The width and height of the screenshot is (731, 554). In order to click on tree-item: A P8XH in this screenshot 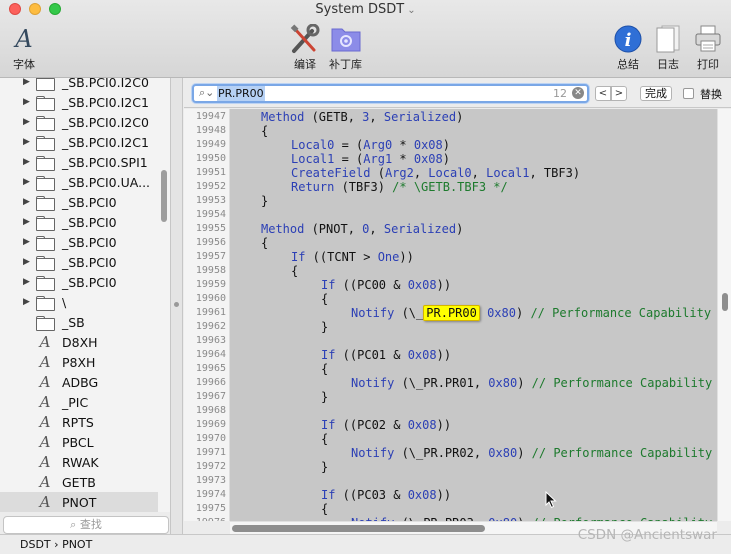, I will do `click(79, 362)`.